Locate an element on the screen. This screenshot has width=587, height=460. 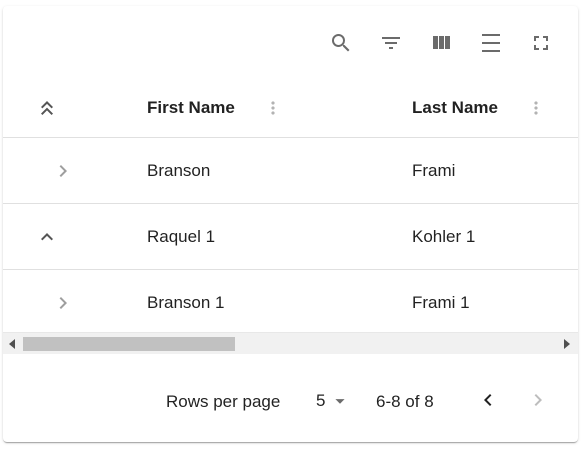
expand-all-button is located at coordinates (47, 108).